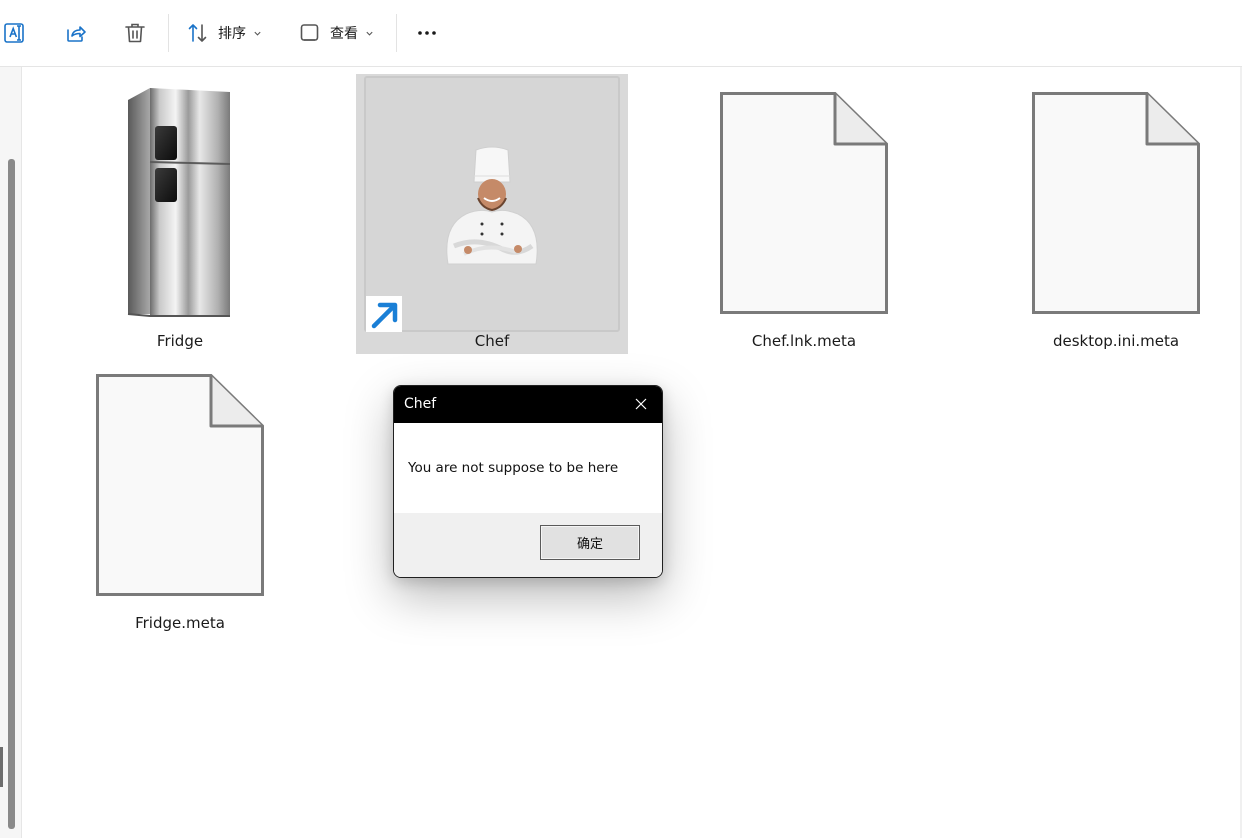 Image resolution: width=1242 pixels, height=838 pixels. I want to click on fridge-image-icon, so click(179, 202).